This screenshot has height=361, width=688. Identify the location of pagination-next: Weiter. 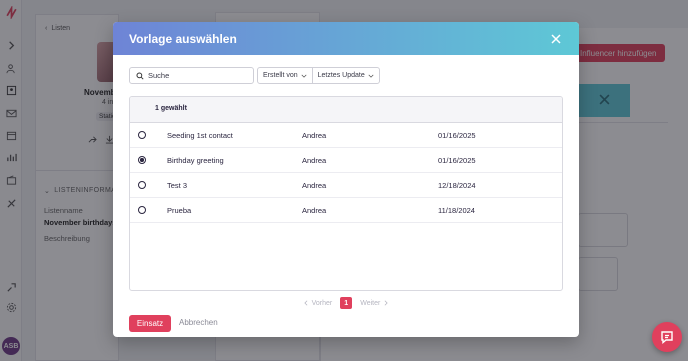
(374, 303).